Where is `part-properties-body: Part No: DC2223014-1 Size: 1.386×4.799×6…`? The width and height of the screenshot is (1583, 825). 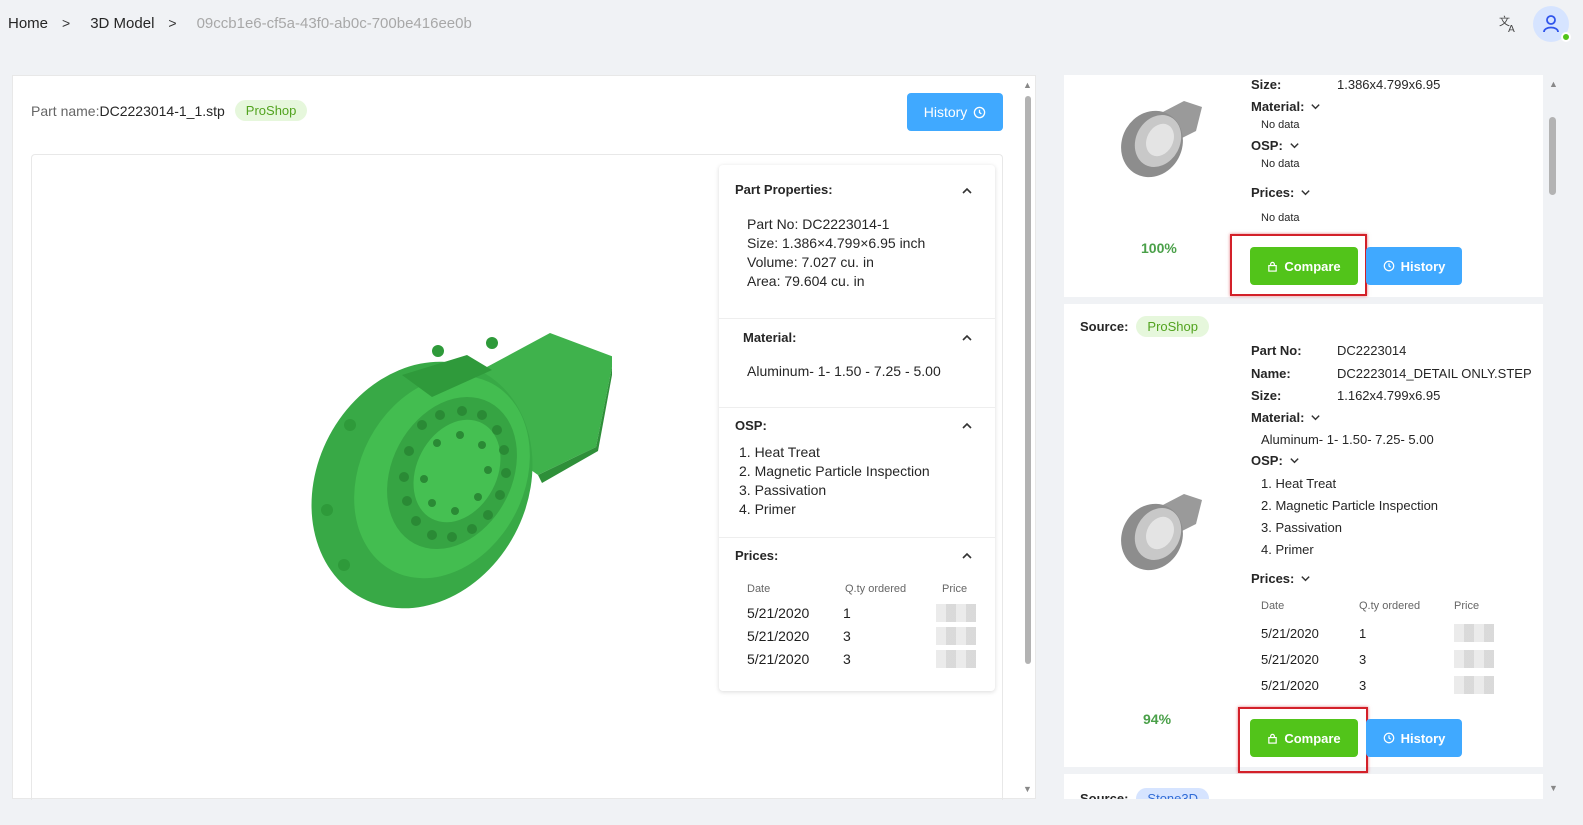
part-properties-body: Part No: DC2223014-1 Size: 1.386×4.799×6… is located at coordinates (836, 253).